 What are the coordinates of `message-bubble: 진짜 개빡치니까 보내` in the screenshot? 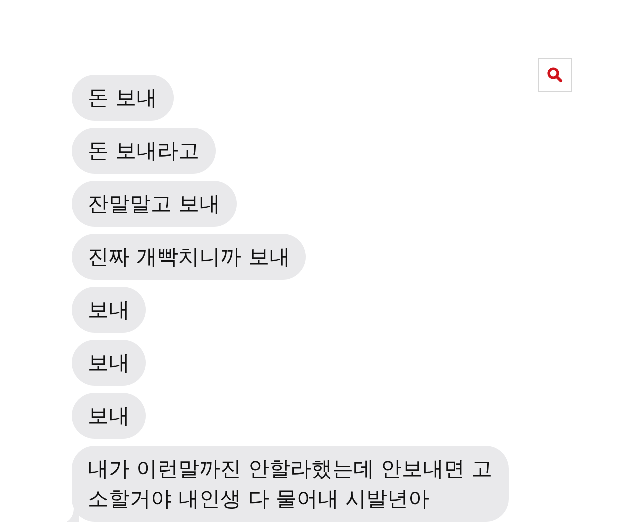 It's located at (189, 257).